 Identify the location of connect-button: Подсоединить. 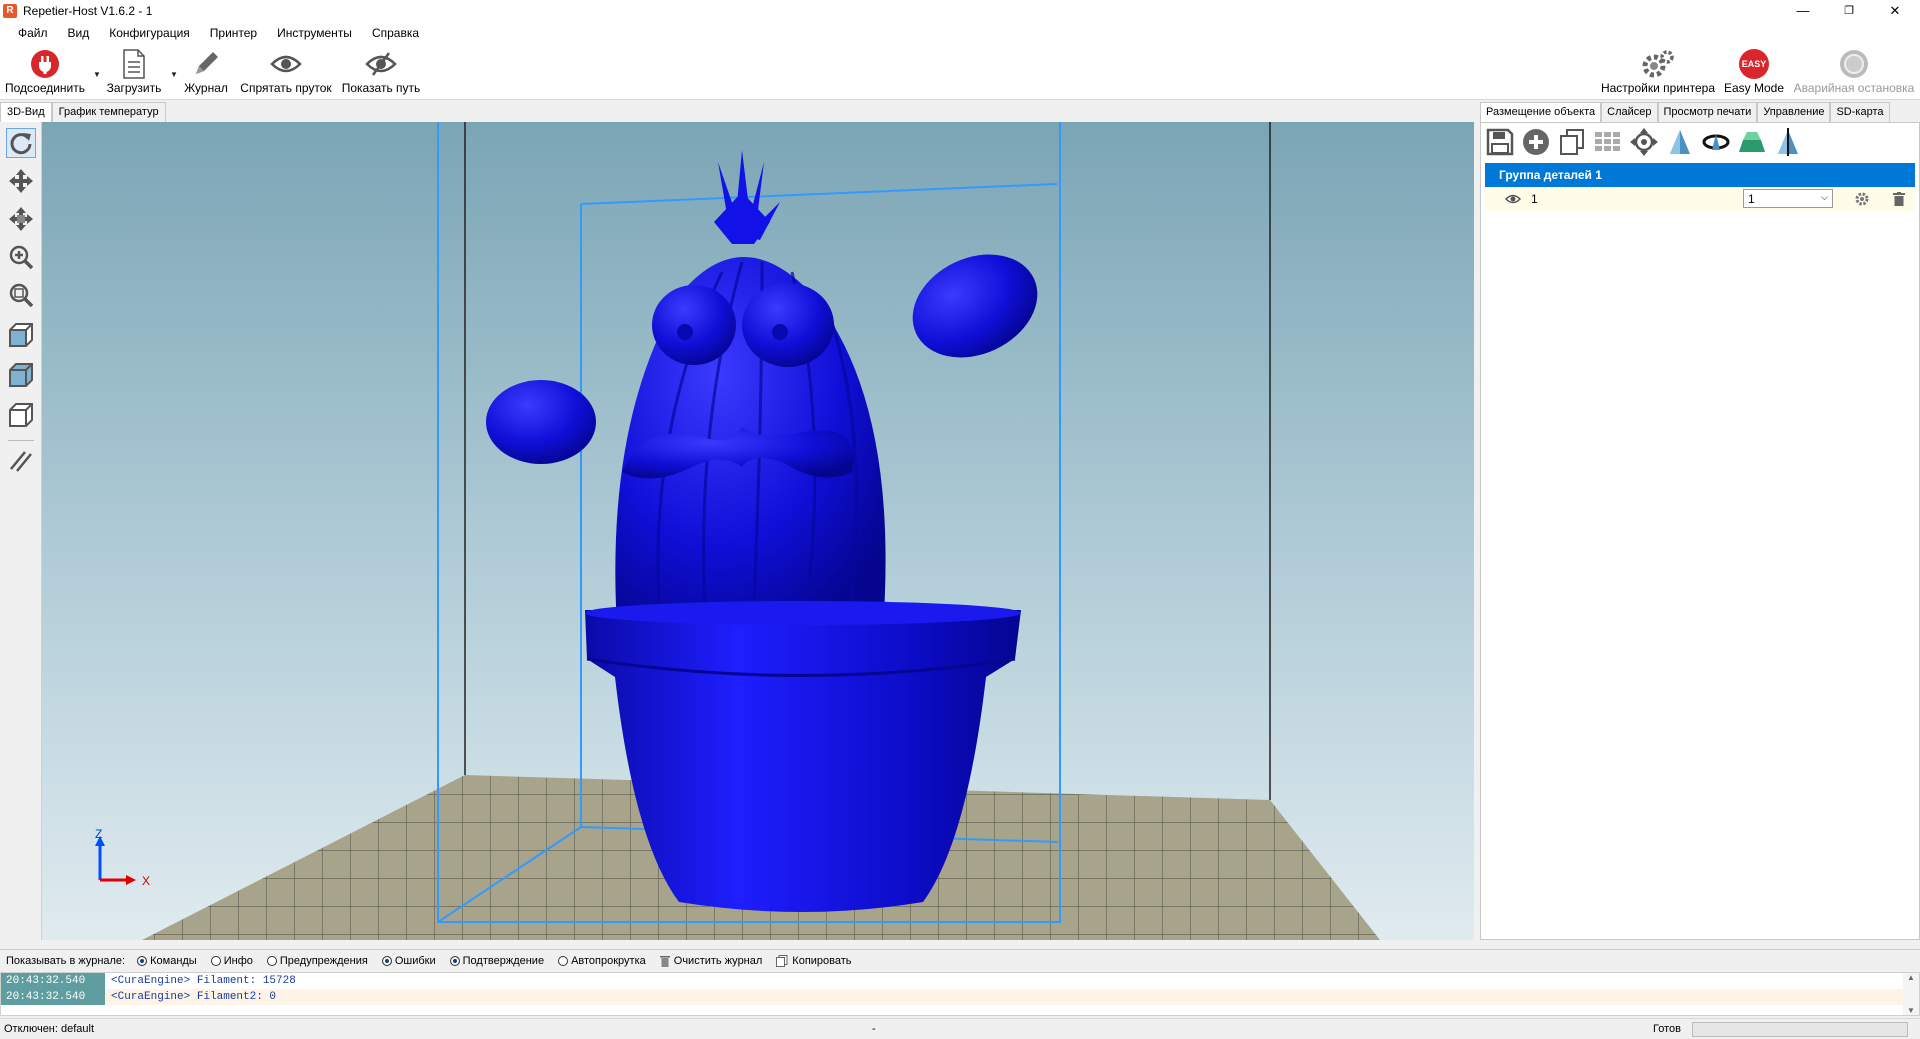
(45, 71).